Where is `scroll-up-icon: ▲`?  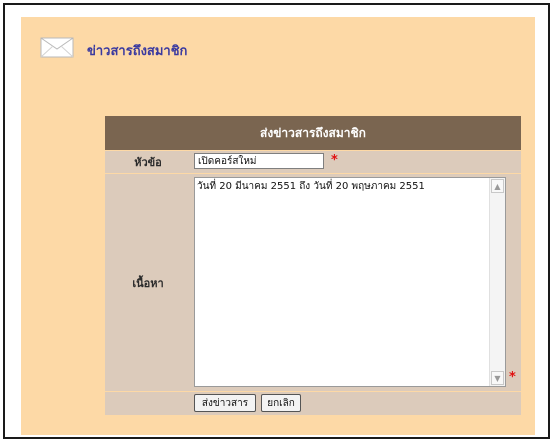
scroll-up-icon: ▲ is located at coordinates (497, 186).